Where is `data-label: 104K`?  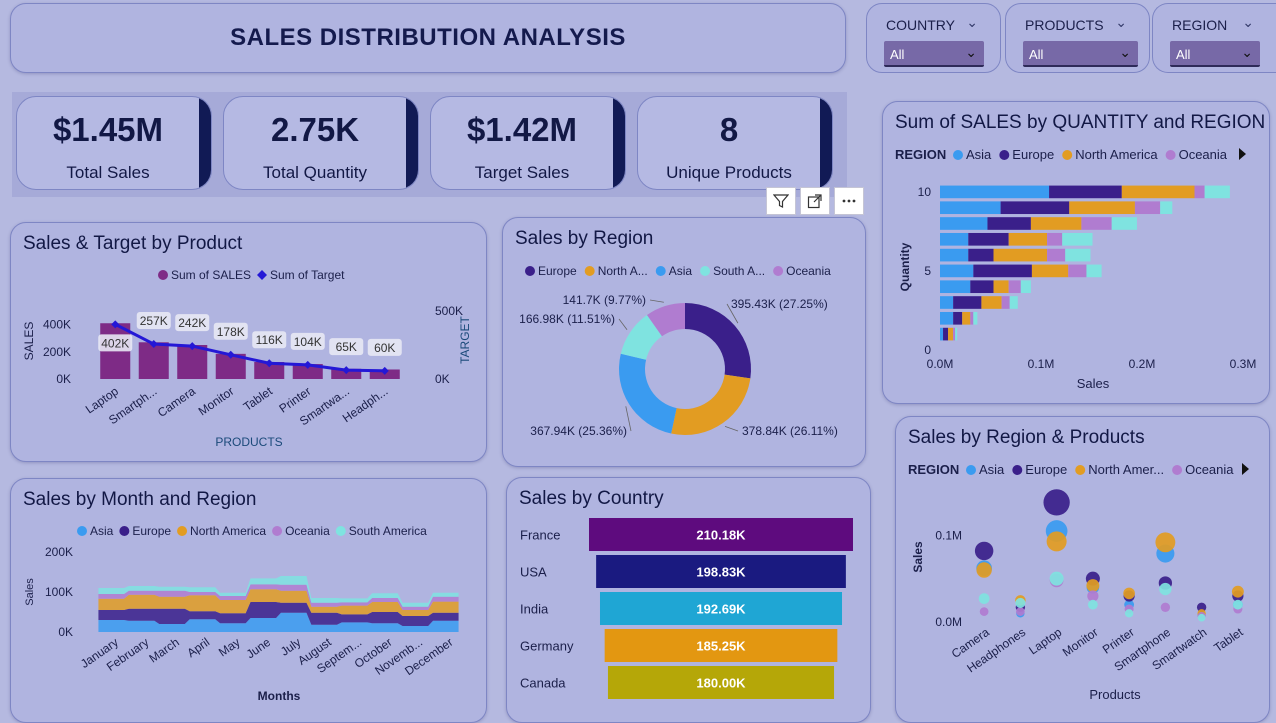 data-label: 104K is located at coordinates (308, 342).